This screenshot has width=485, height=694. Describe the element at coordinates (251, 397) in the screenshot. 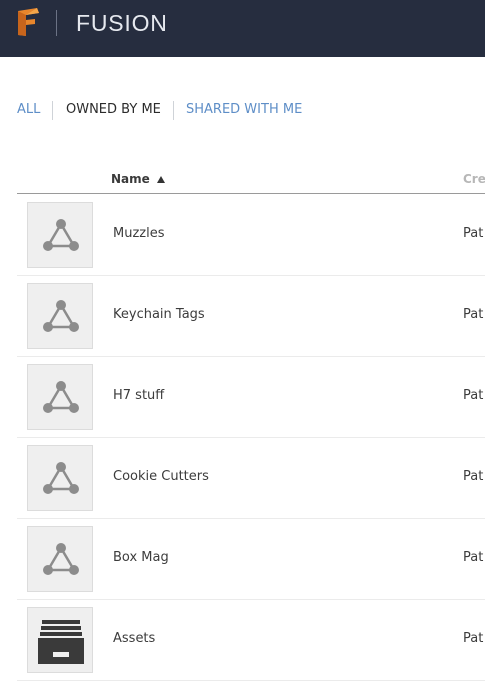

I see `table-row: H7 stuff Pat` at that location.